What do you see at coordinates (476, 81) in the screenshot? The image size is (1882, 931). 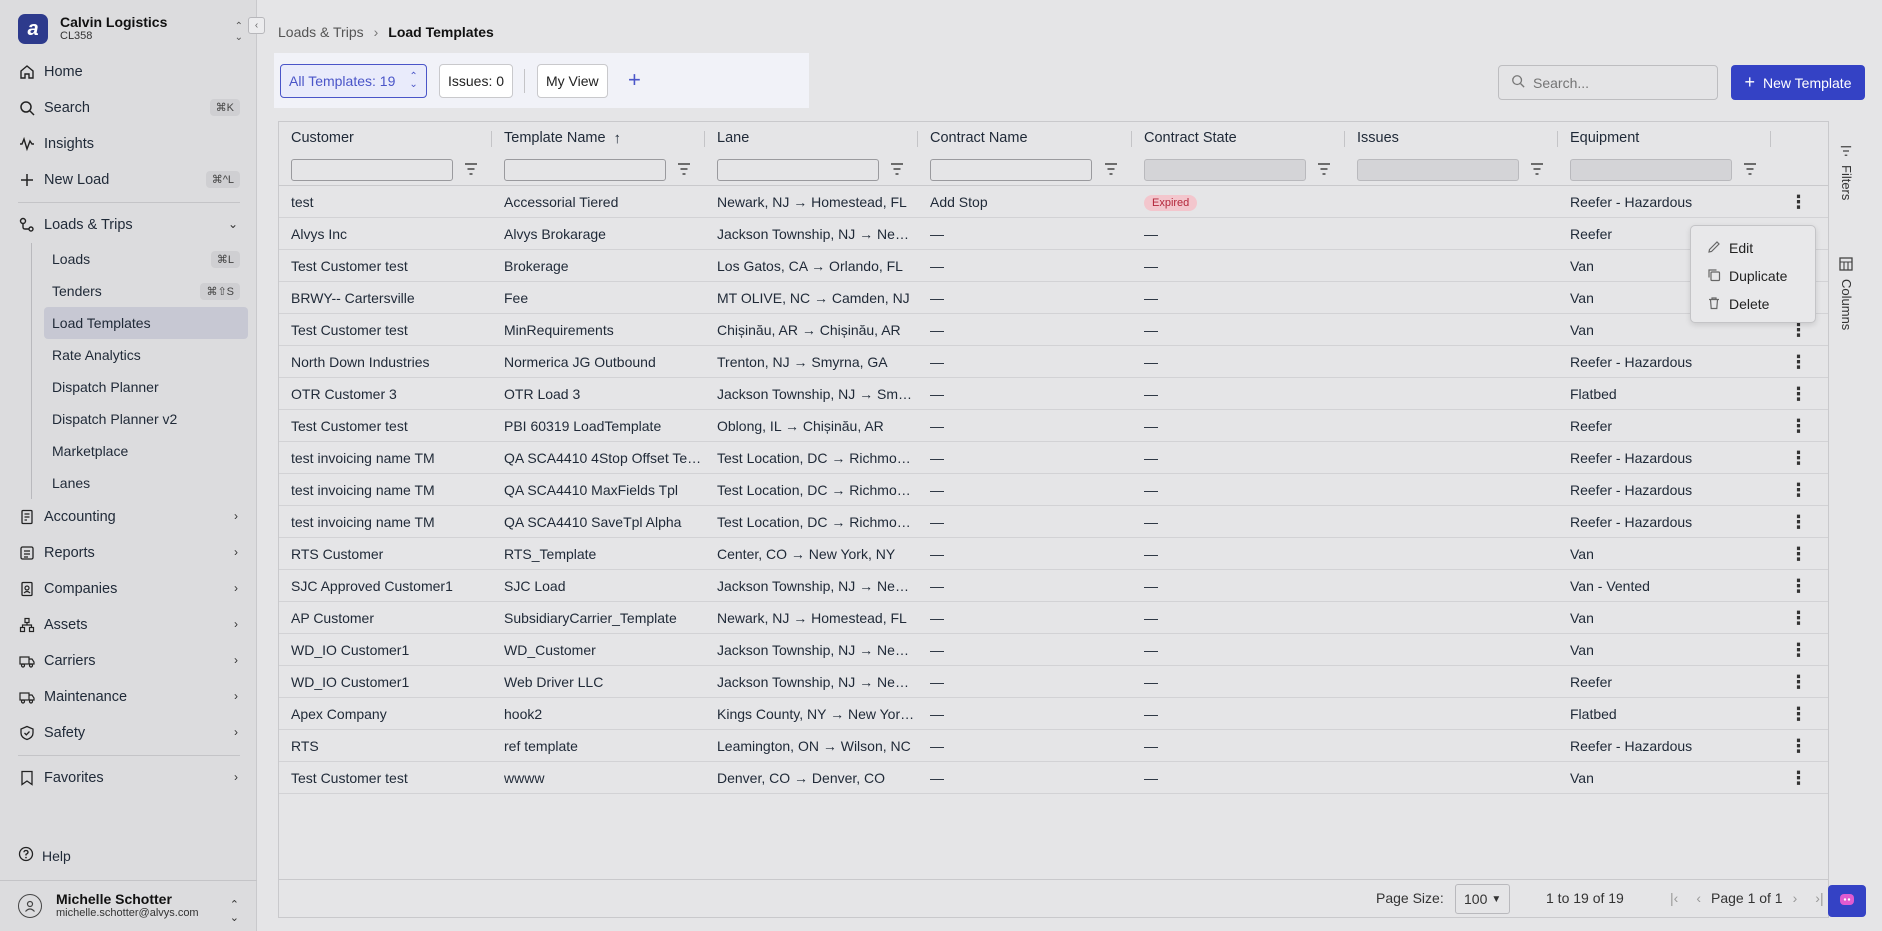 I see `issues-view: Issues: 0` at bounding box center [476, 81].